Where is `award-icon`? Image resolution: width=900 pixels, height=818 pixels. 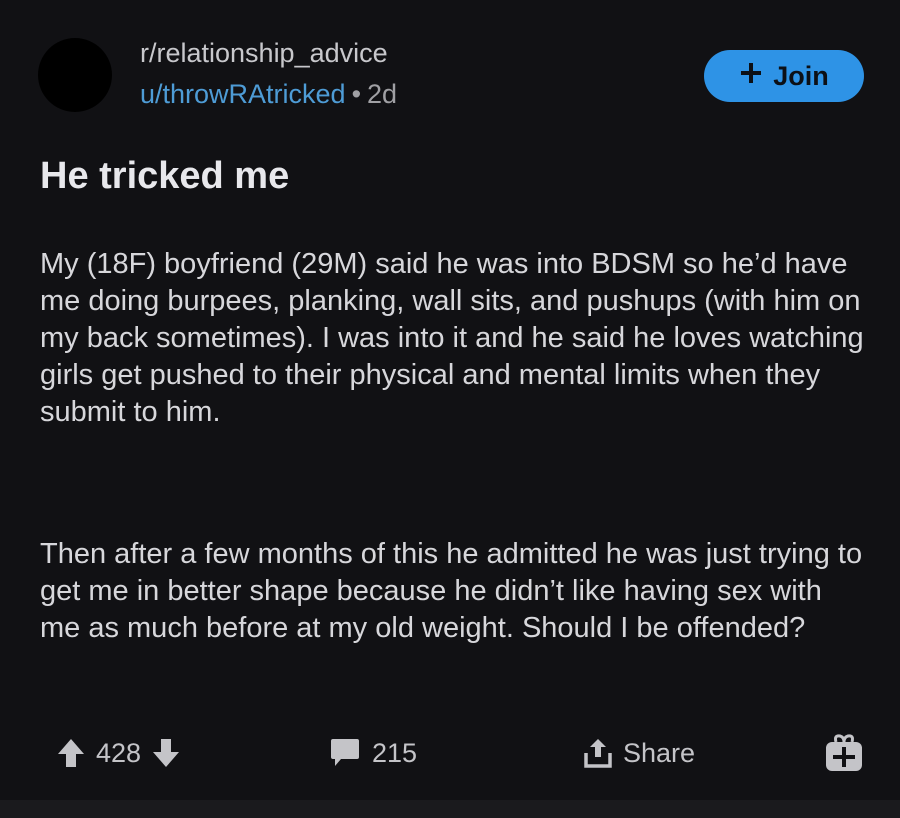
award-icon is located at coordinates (844, 753).